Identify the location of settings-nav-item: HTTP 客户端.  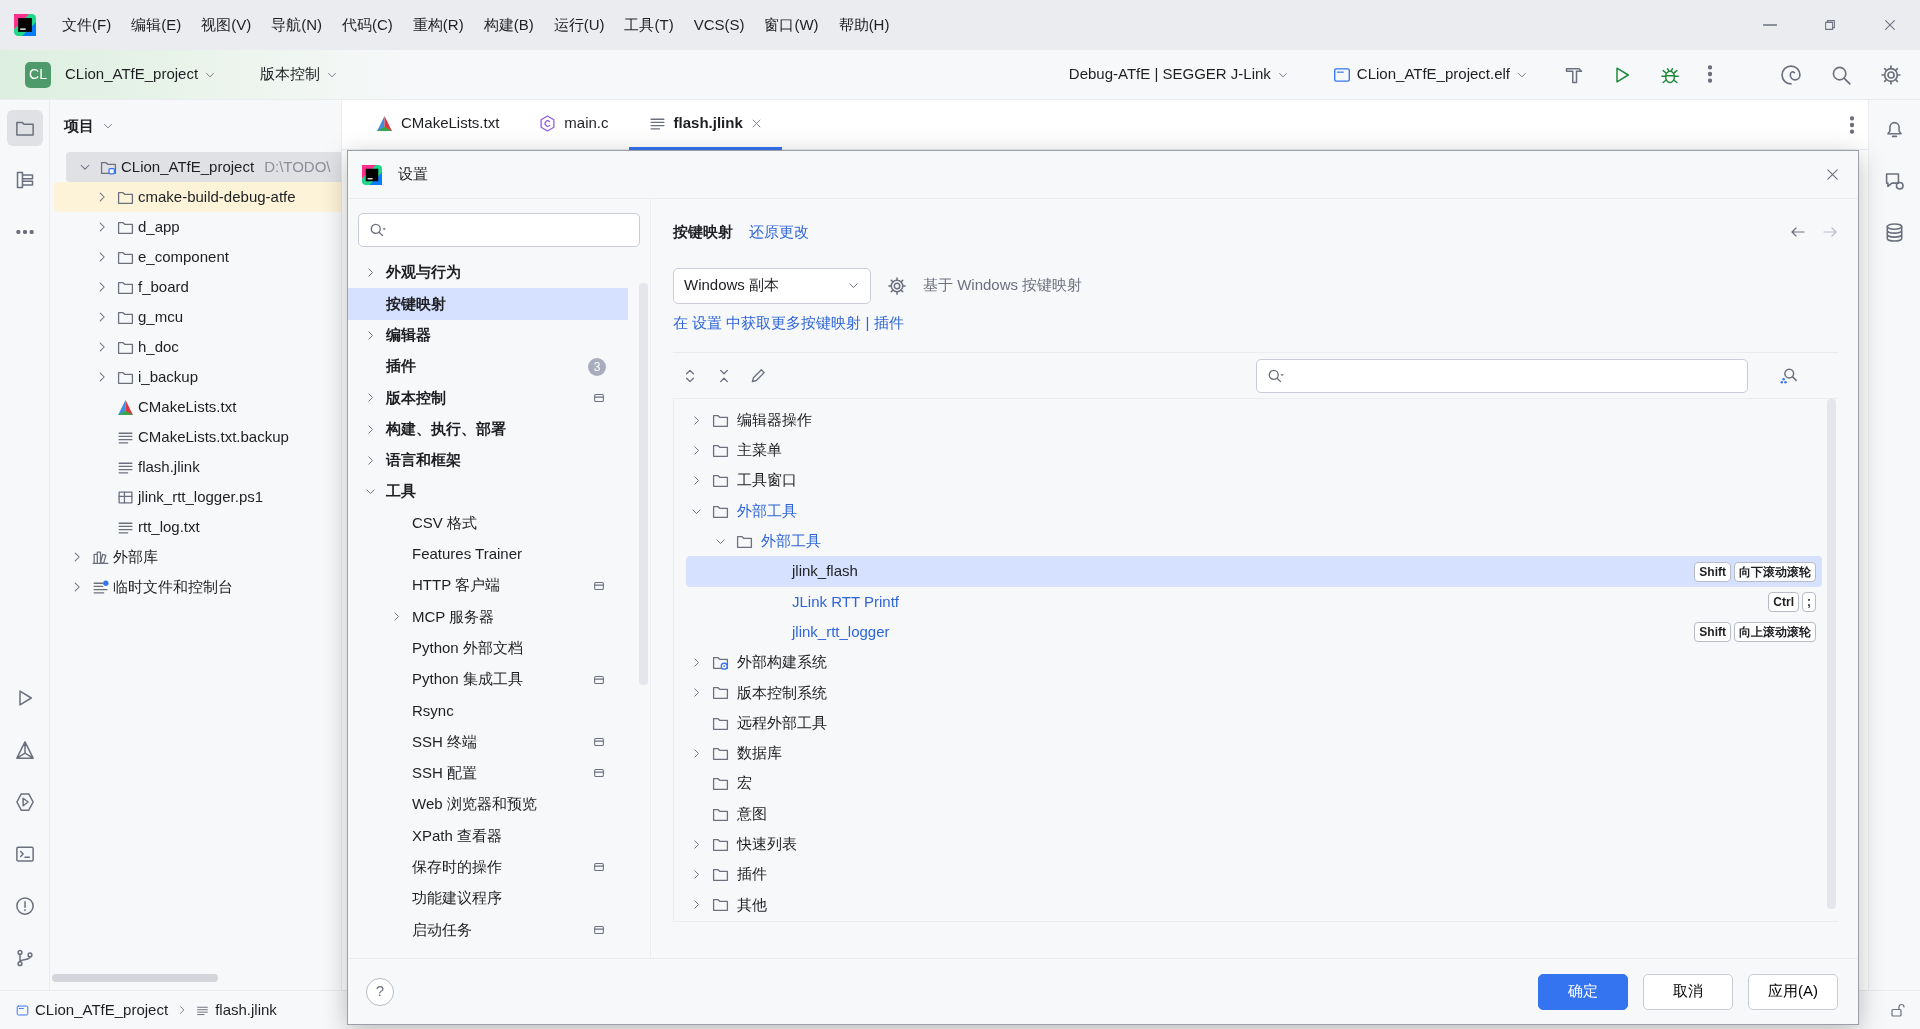
(488, 585).